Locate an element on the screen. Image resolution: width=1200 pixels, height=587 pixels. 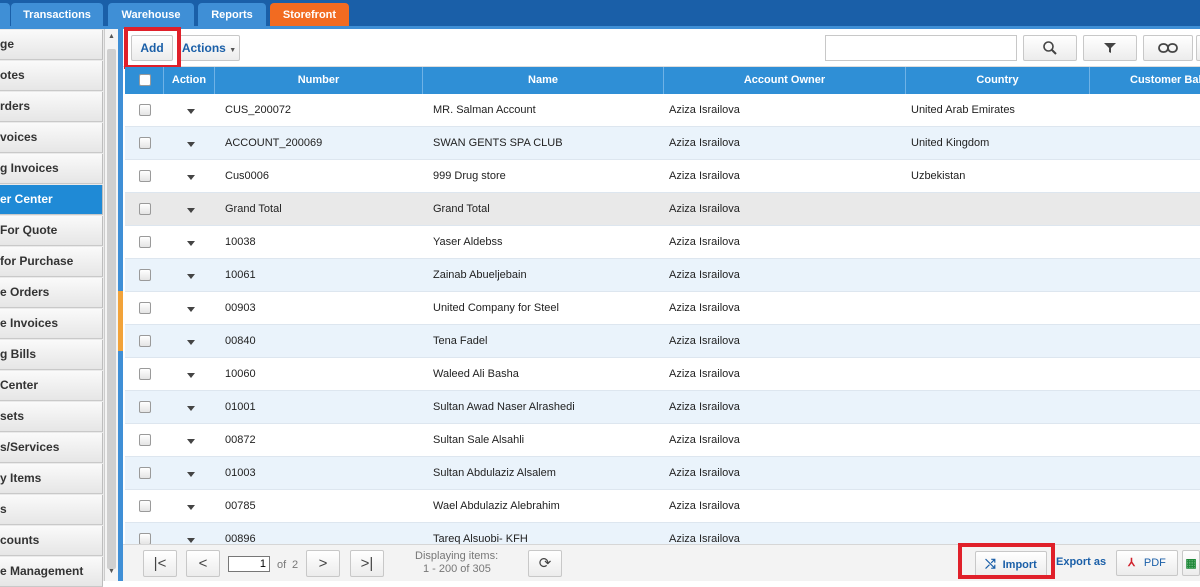
next-page-button: > is located at coordinates (323, 563).